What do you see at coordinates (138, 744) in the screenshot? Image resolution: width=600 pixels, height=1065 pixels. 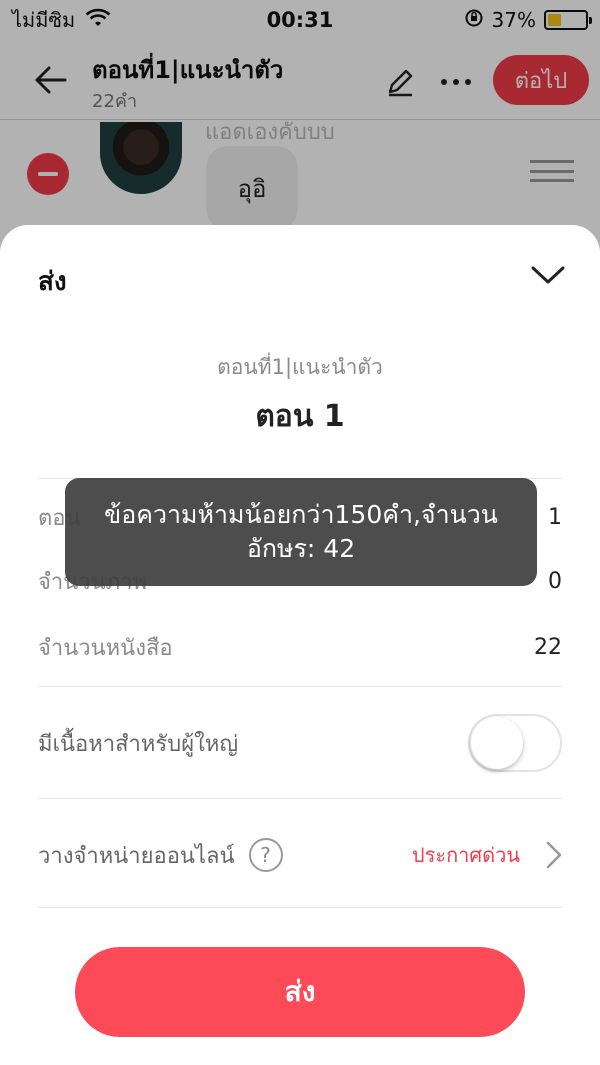 I see `adult-content-label: มีเนื้อหาสำหรับผู้ใหญ่` at bounding box center [138, 744].